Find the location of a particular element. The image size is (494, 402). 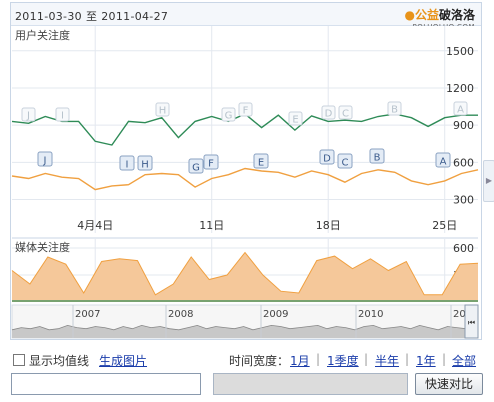

annotation-label-faded: I is located at coordinates (62, 116).